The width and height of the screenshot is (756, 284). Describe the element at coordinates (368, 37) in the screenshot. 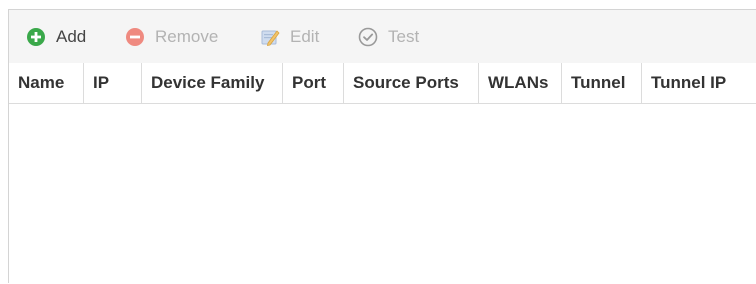

I see `check-circle-icon` at that location.